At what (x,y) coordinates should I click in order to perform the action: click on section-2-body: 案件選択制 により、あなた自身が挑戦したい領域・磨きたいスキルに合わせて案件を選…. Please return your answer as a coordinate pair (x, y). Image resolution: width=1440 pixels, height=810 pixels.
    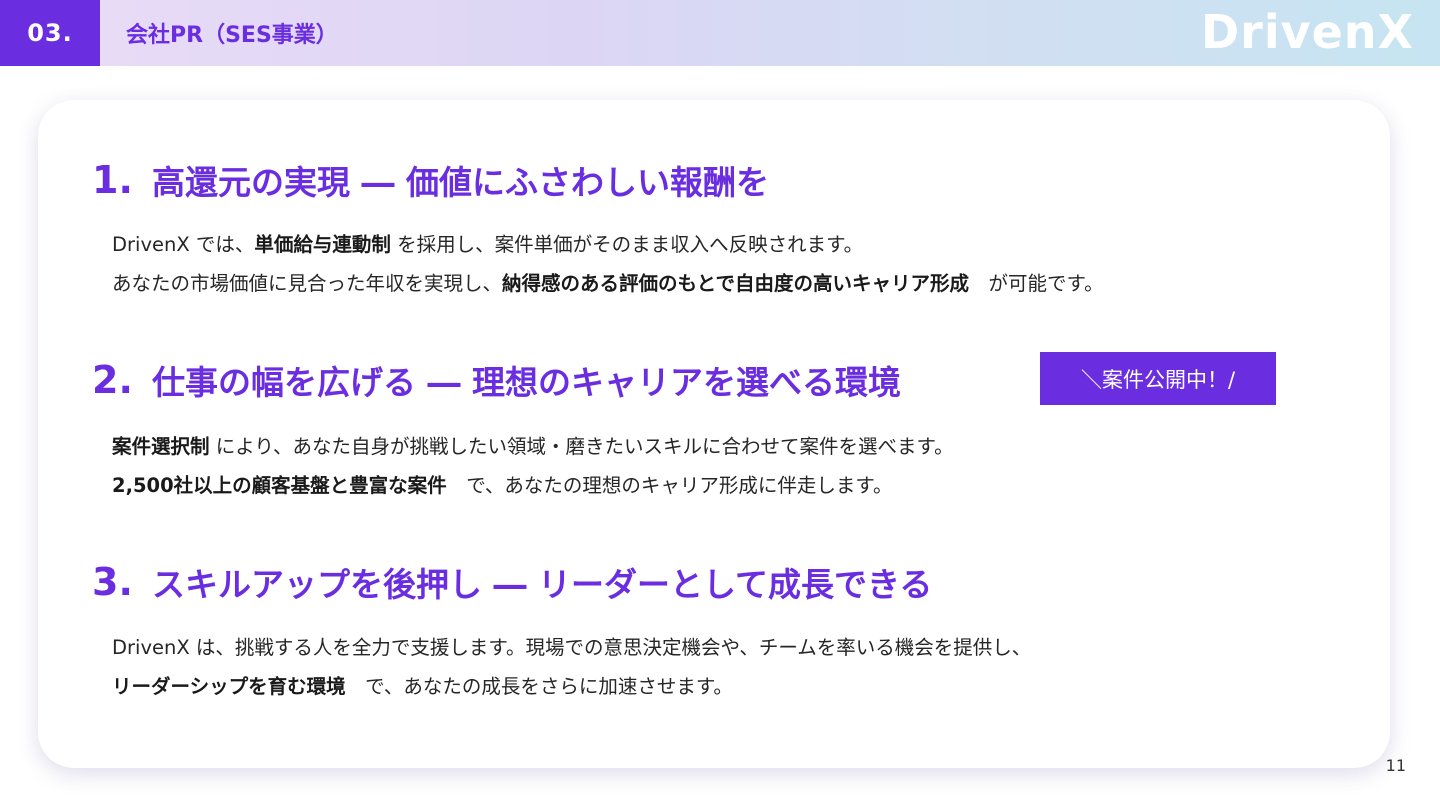
    Looking at the image, I should click on (533, 466).